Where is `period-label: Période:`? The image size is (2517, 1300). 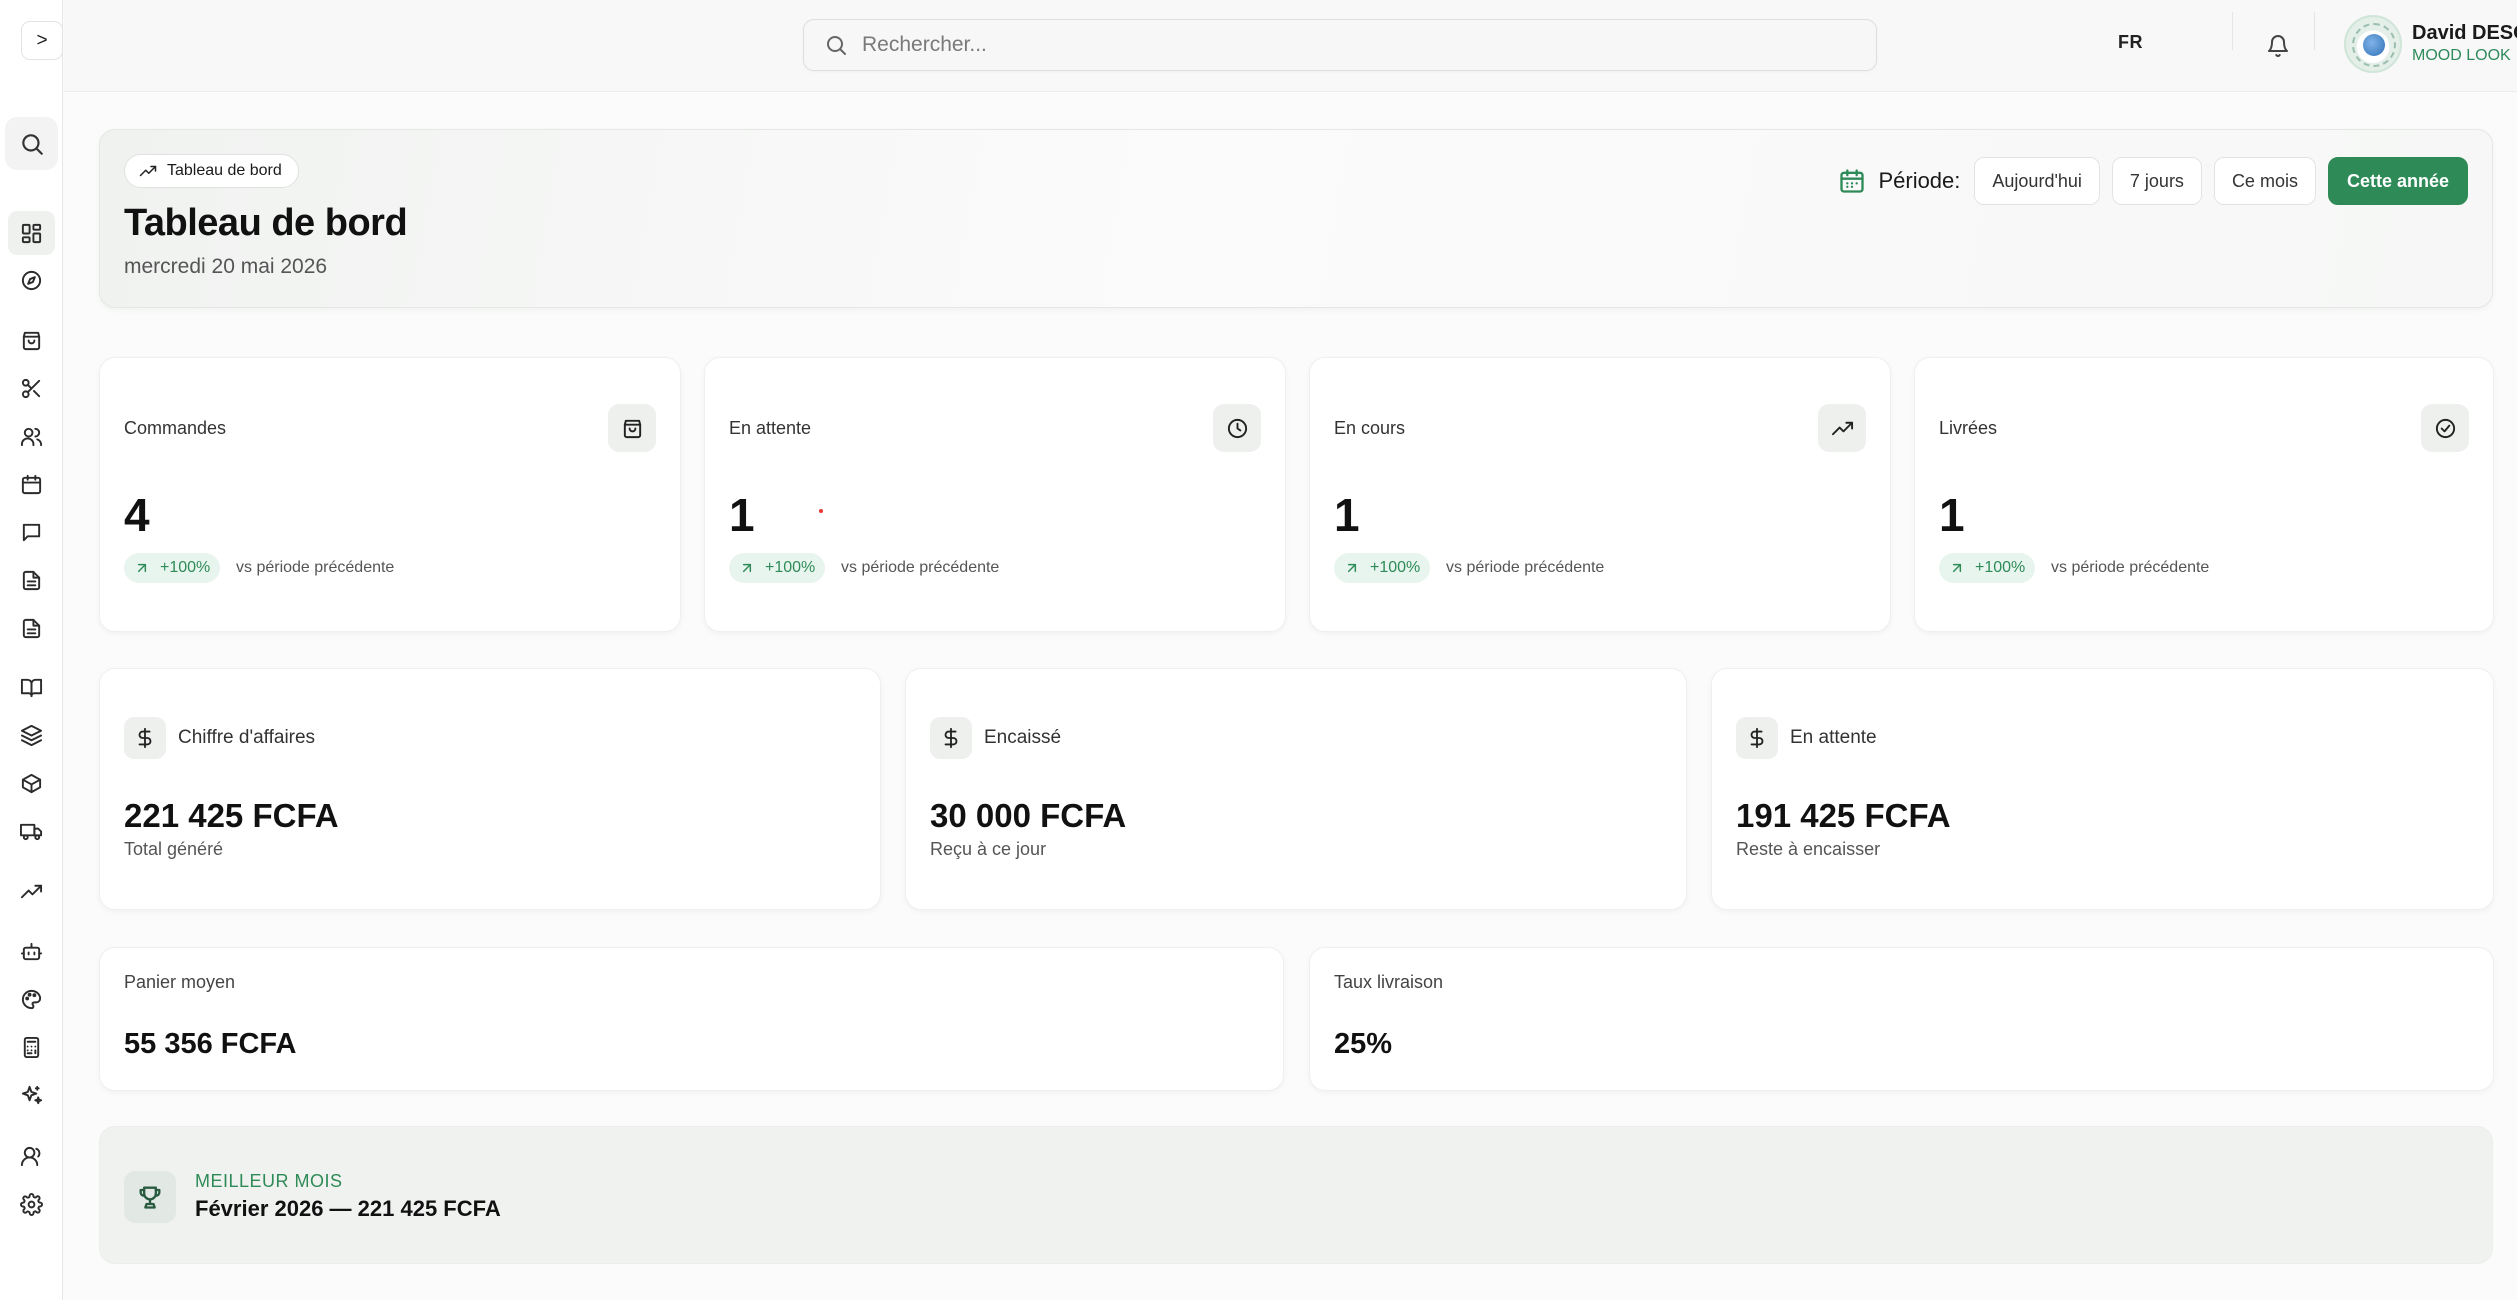
period-label: Période: is located at coordinates (1919, 180).